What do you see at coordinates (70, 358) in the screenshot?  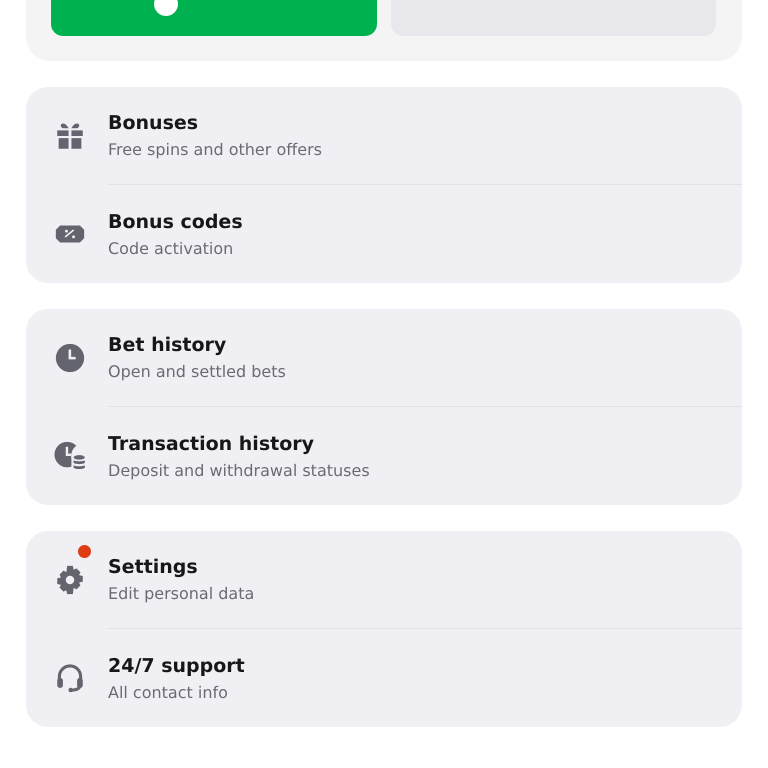 I see `clock-icon` at bounding box center [70, 358].